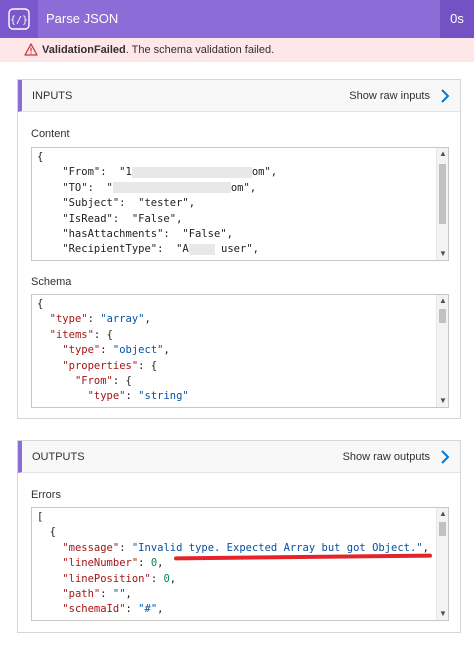  I want to click on action-title: Parse JSON, so click(82, 18).